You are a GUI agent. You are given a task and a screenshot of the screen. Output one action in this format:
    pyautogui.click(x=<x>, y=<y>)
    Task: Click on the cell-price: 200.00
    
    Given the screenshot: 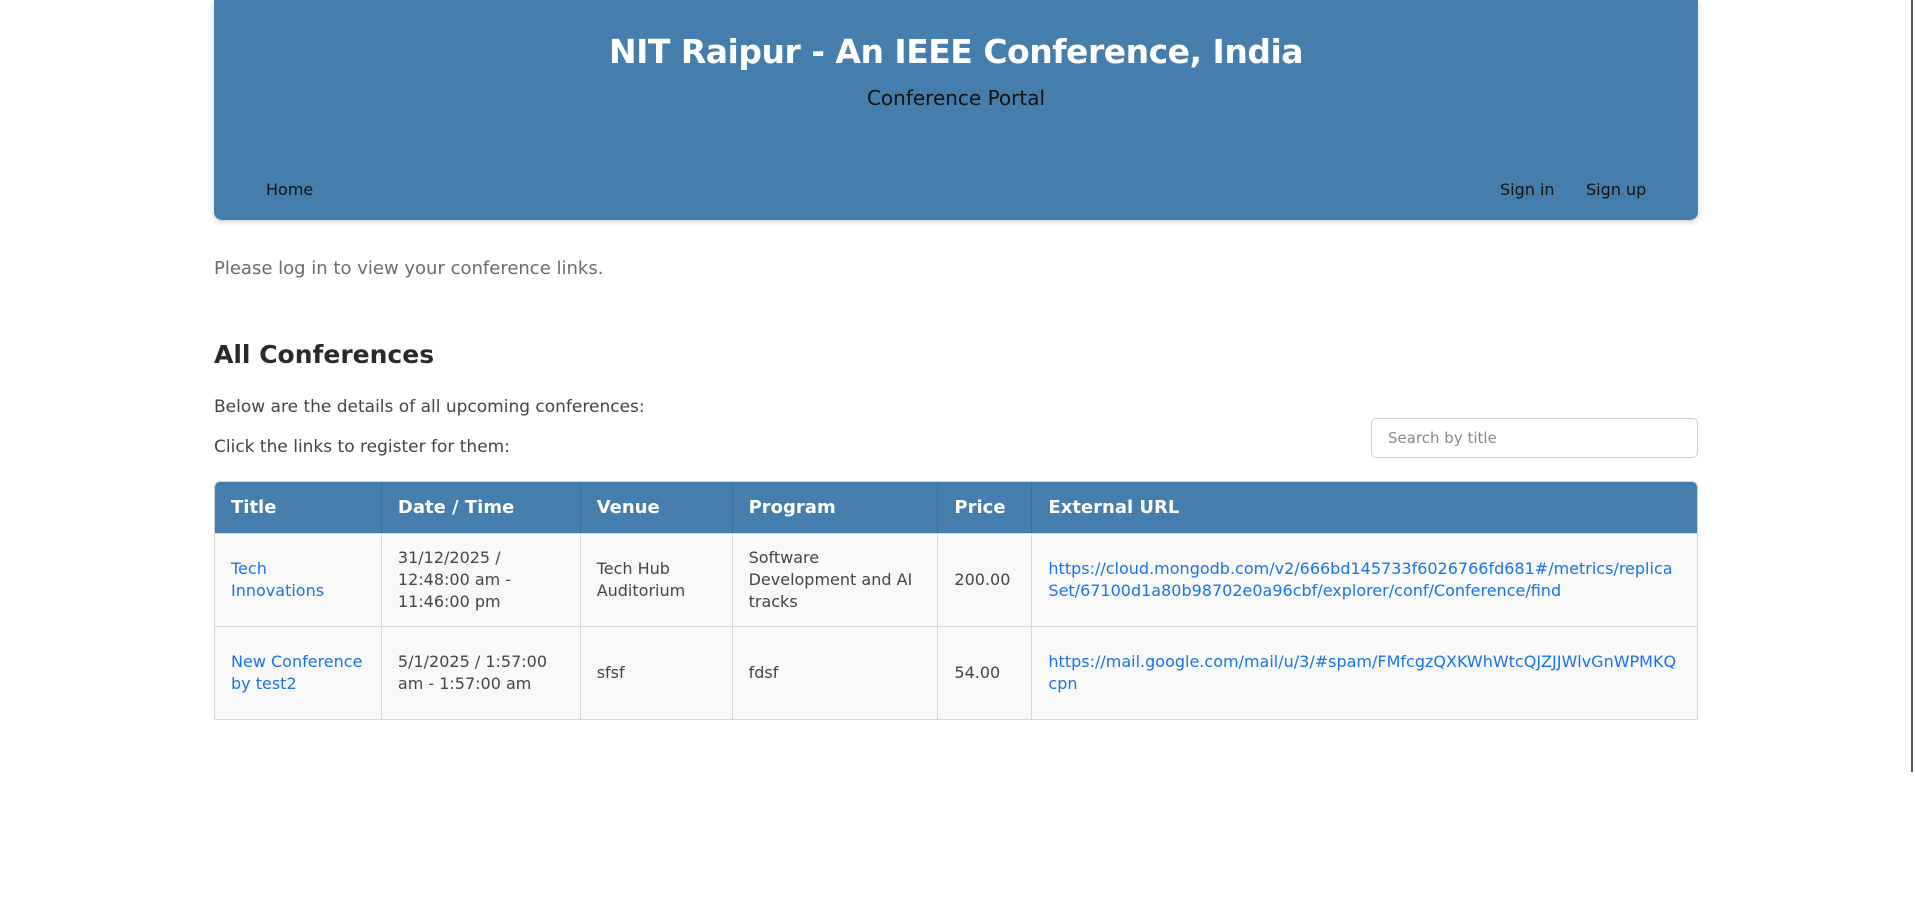 What is the action you would take?
    pyautogui.click(x=985, y=579)
    